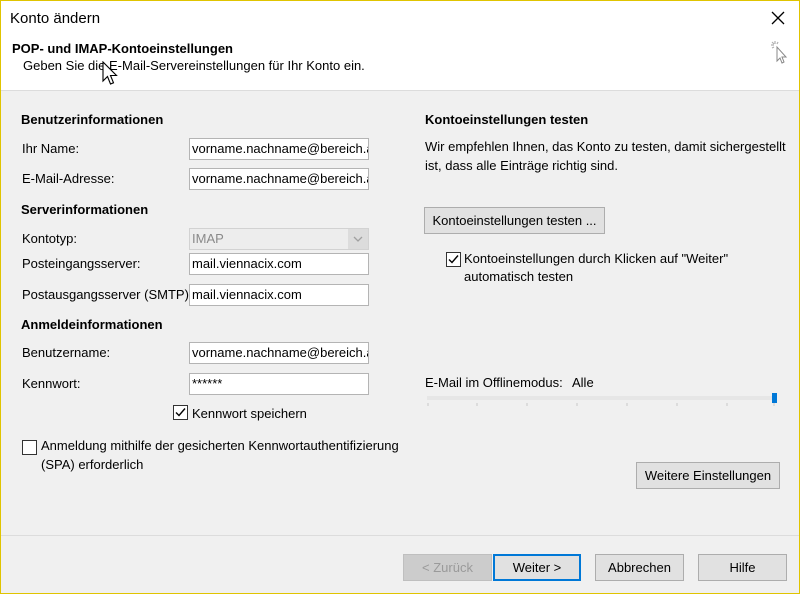  What do you see at coordinates (122, 48) in the screenshot?
I see `page-title: POP- und IMAP-Kontoeinstellungen` at bounding box center [122, 48].